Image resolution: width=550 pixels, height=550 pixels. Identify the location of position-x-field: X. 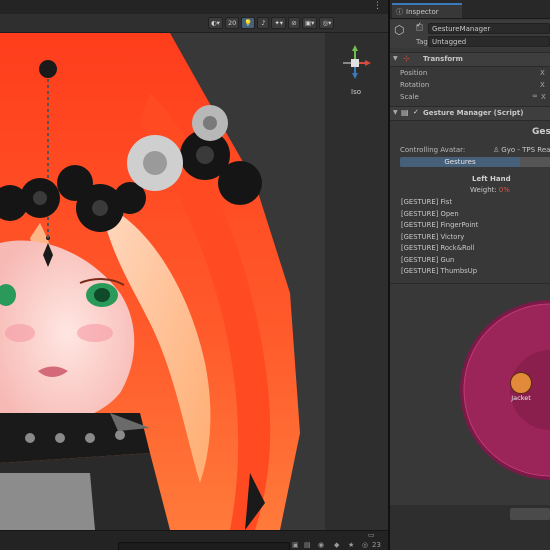
(542, 73).